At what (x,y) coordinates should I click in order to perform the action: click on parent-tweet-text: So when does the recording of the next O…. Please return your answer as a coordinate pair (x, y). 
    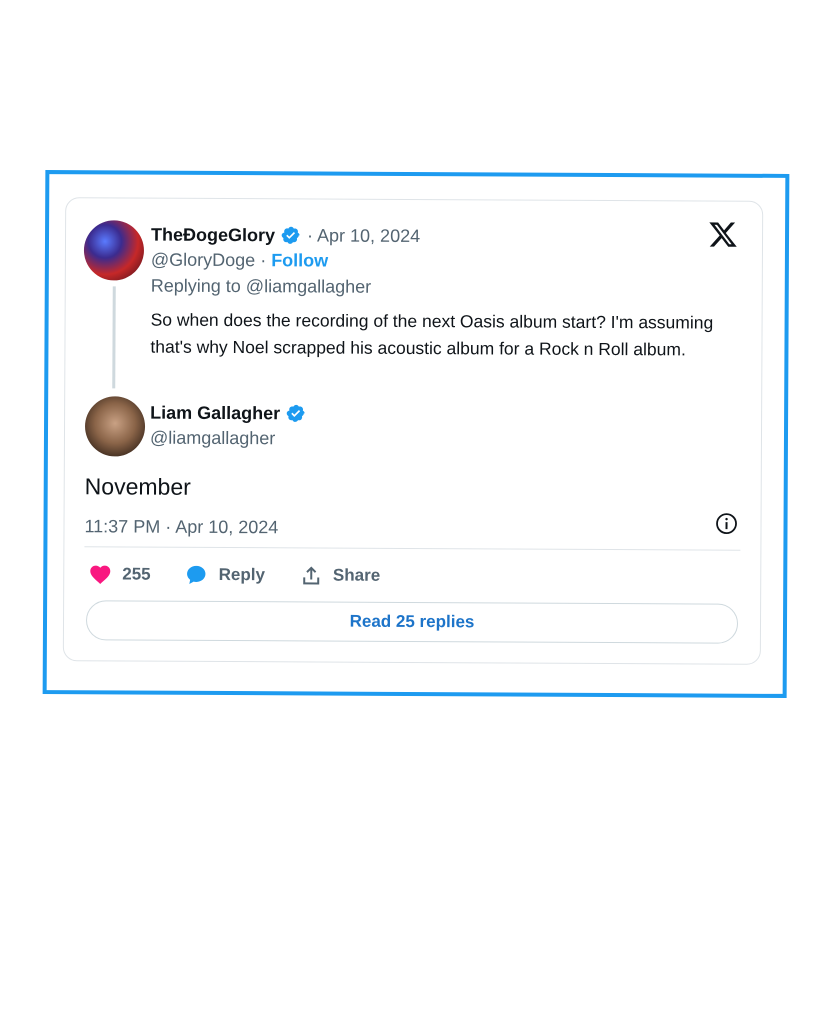
    Looking at the image, I should click on (432, 334).